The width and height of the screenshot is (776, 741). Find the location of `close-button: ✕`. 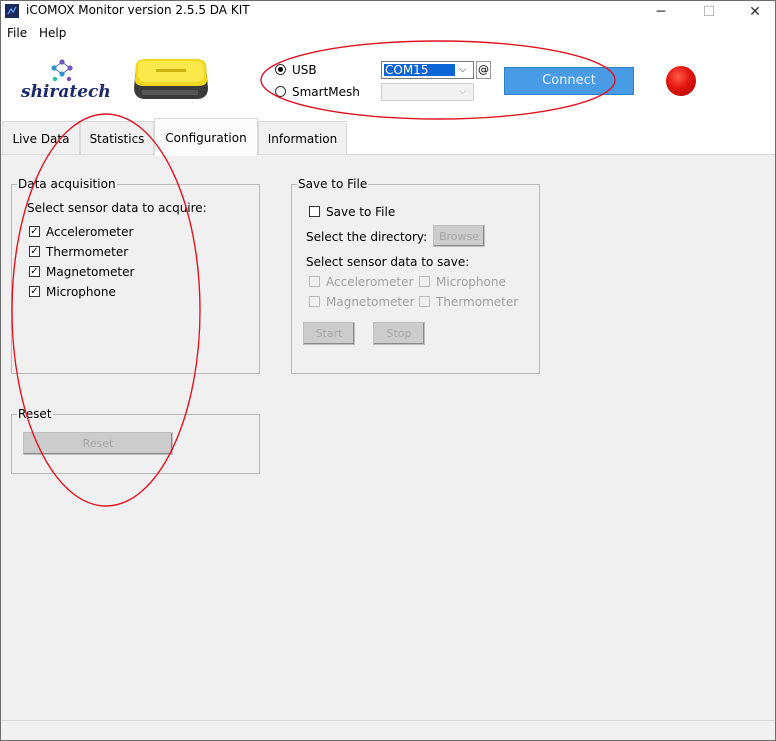

close-button: ✕ is located at coordinates (754, 12).